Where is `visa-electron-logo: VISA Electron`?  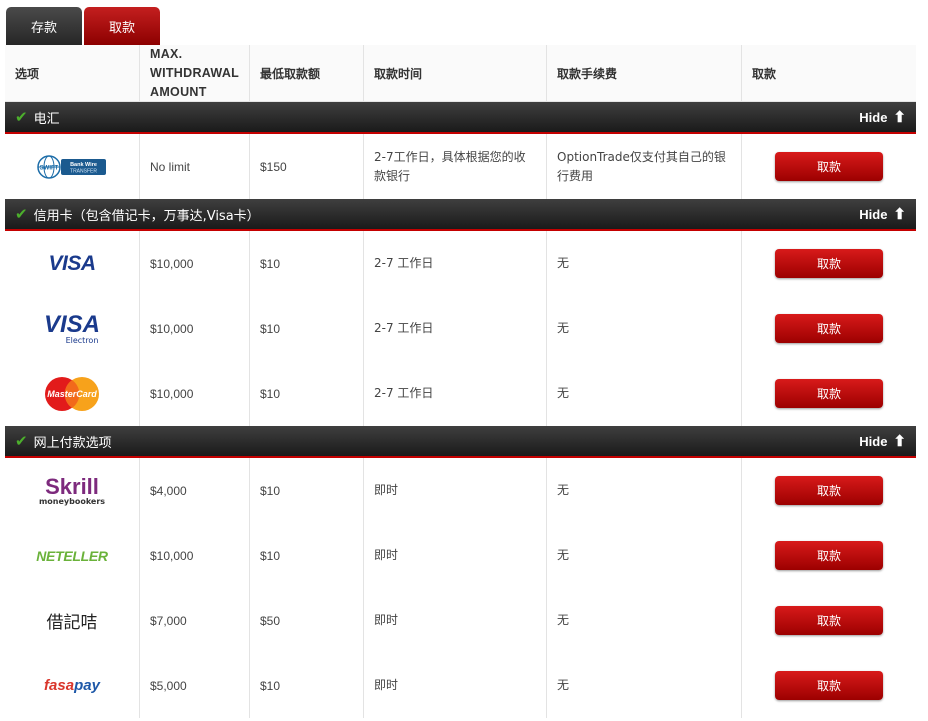 visa-electron-logo: VISA Electron is located at coordinates (72, 328).